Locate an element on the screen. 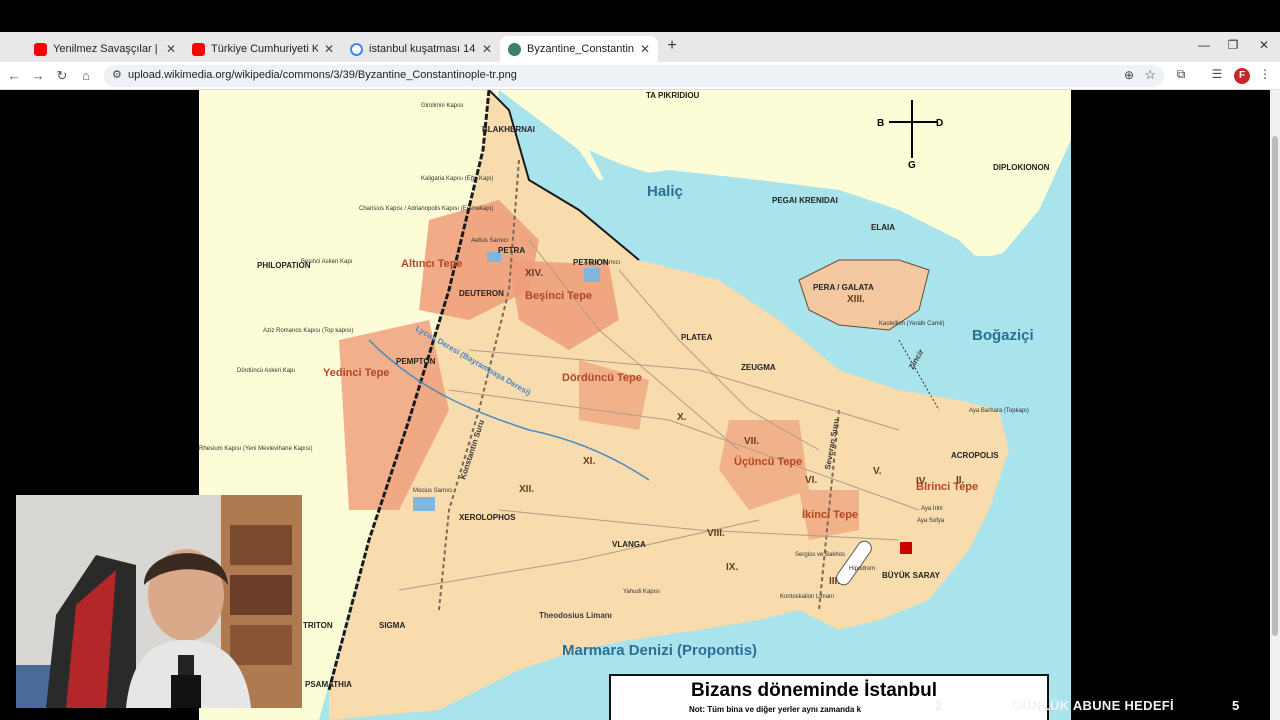 The image size is (1280, 720). halic-label: Haliç is located at coordinates (665, 191).